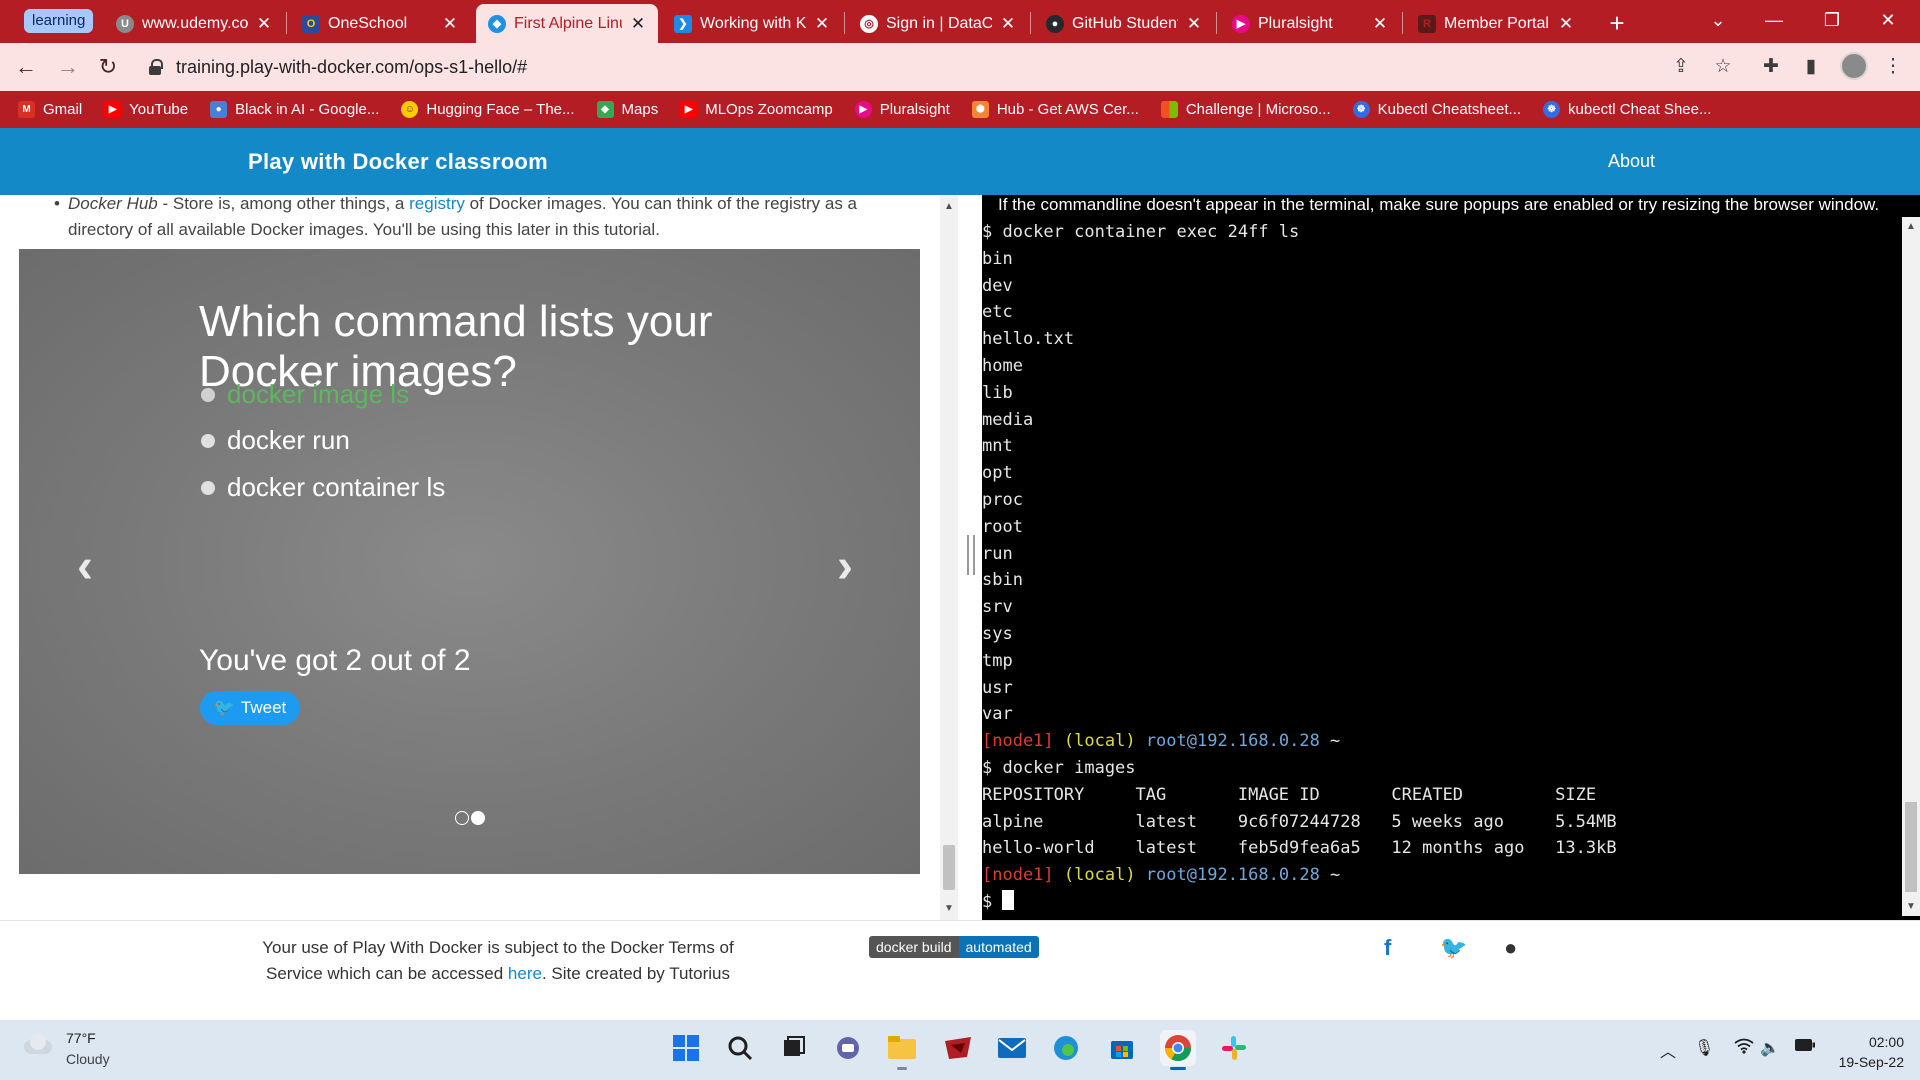  What do you see at coordinates (1124, 23) in the screenshot?
I see `tab-github-student: ● GitHub Student ✕` at bounding box center [1124, 23].